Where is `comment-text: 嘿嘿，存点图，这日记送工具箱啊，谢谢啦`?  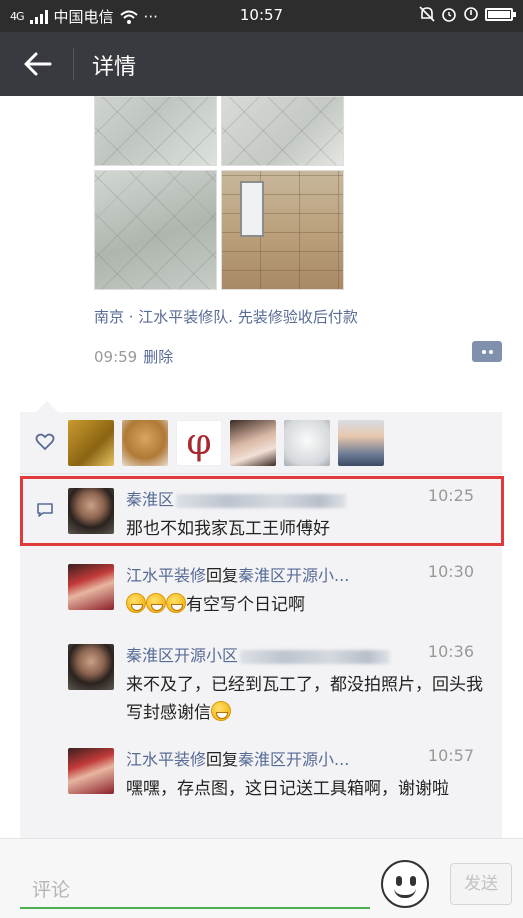 comment-text: 嘿嘿，存点图，这日记送工具箱啊，谢谢啦 is located at coordinates (287, 789).